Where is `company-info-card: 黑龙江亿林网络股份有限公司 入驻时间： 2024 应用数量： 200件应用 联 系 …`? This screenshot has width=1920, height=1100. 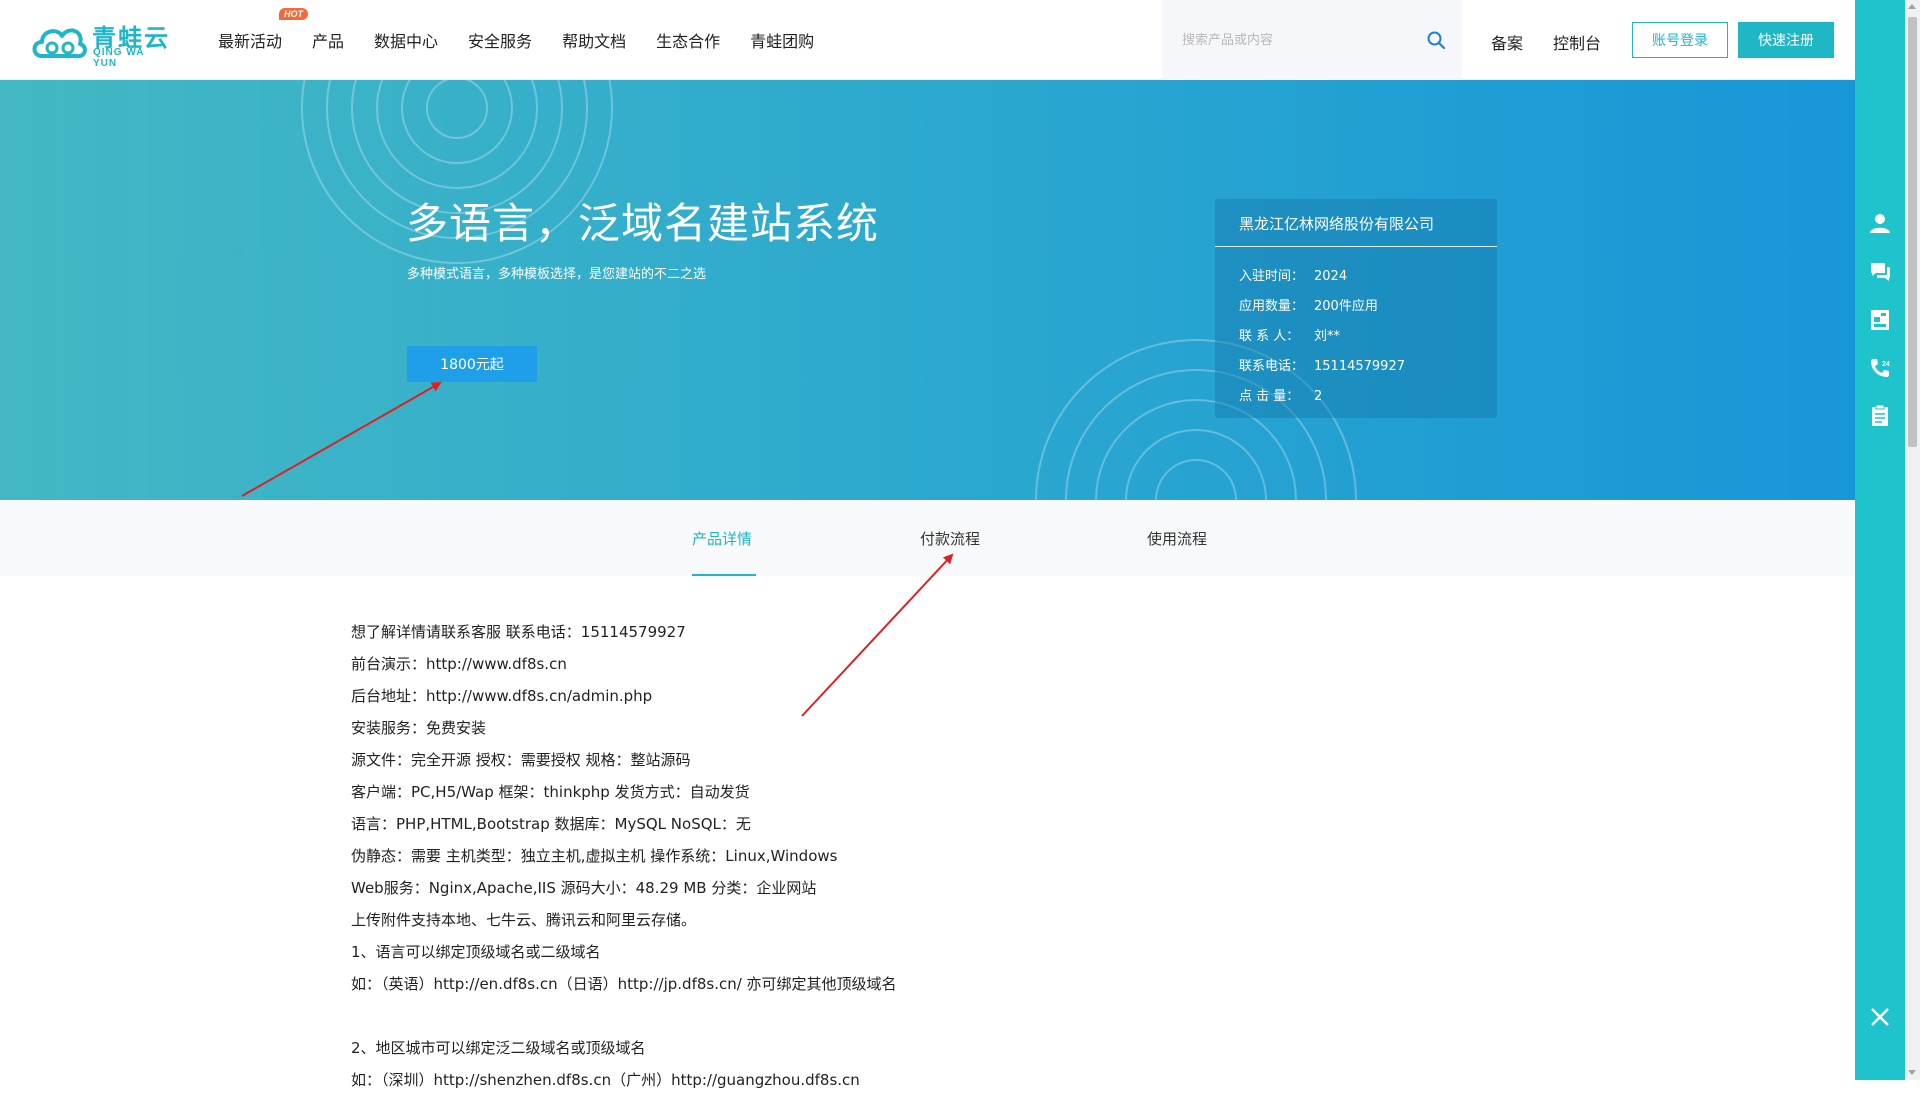
company-info-card: 黑龙江亿林网络股份有限公司 入驻时间： 2024 应用数量： 200件应用 联 系 … is located at coordinates (1356, 308).